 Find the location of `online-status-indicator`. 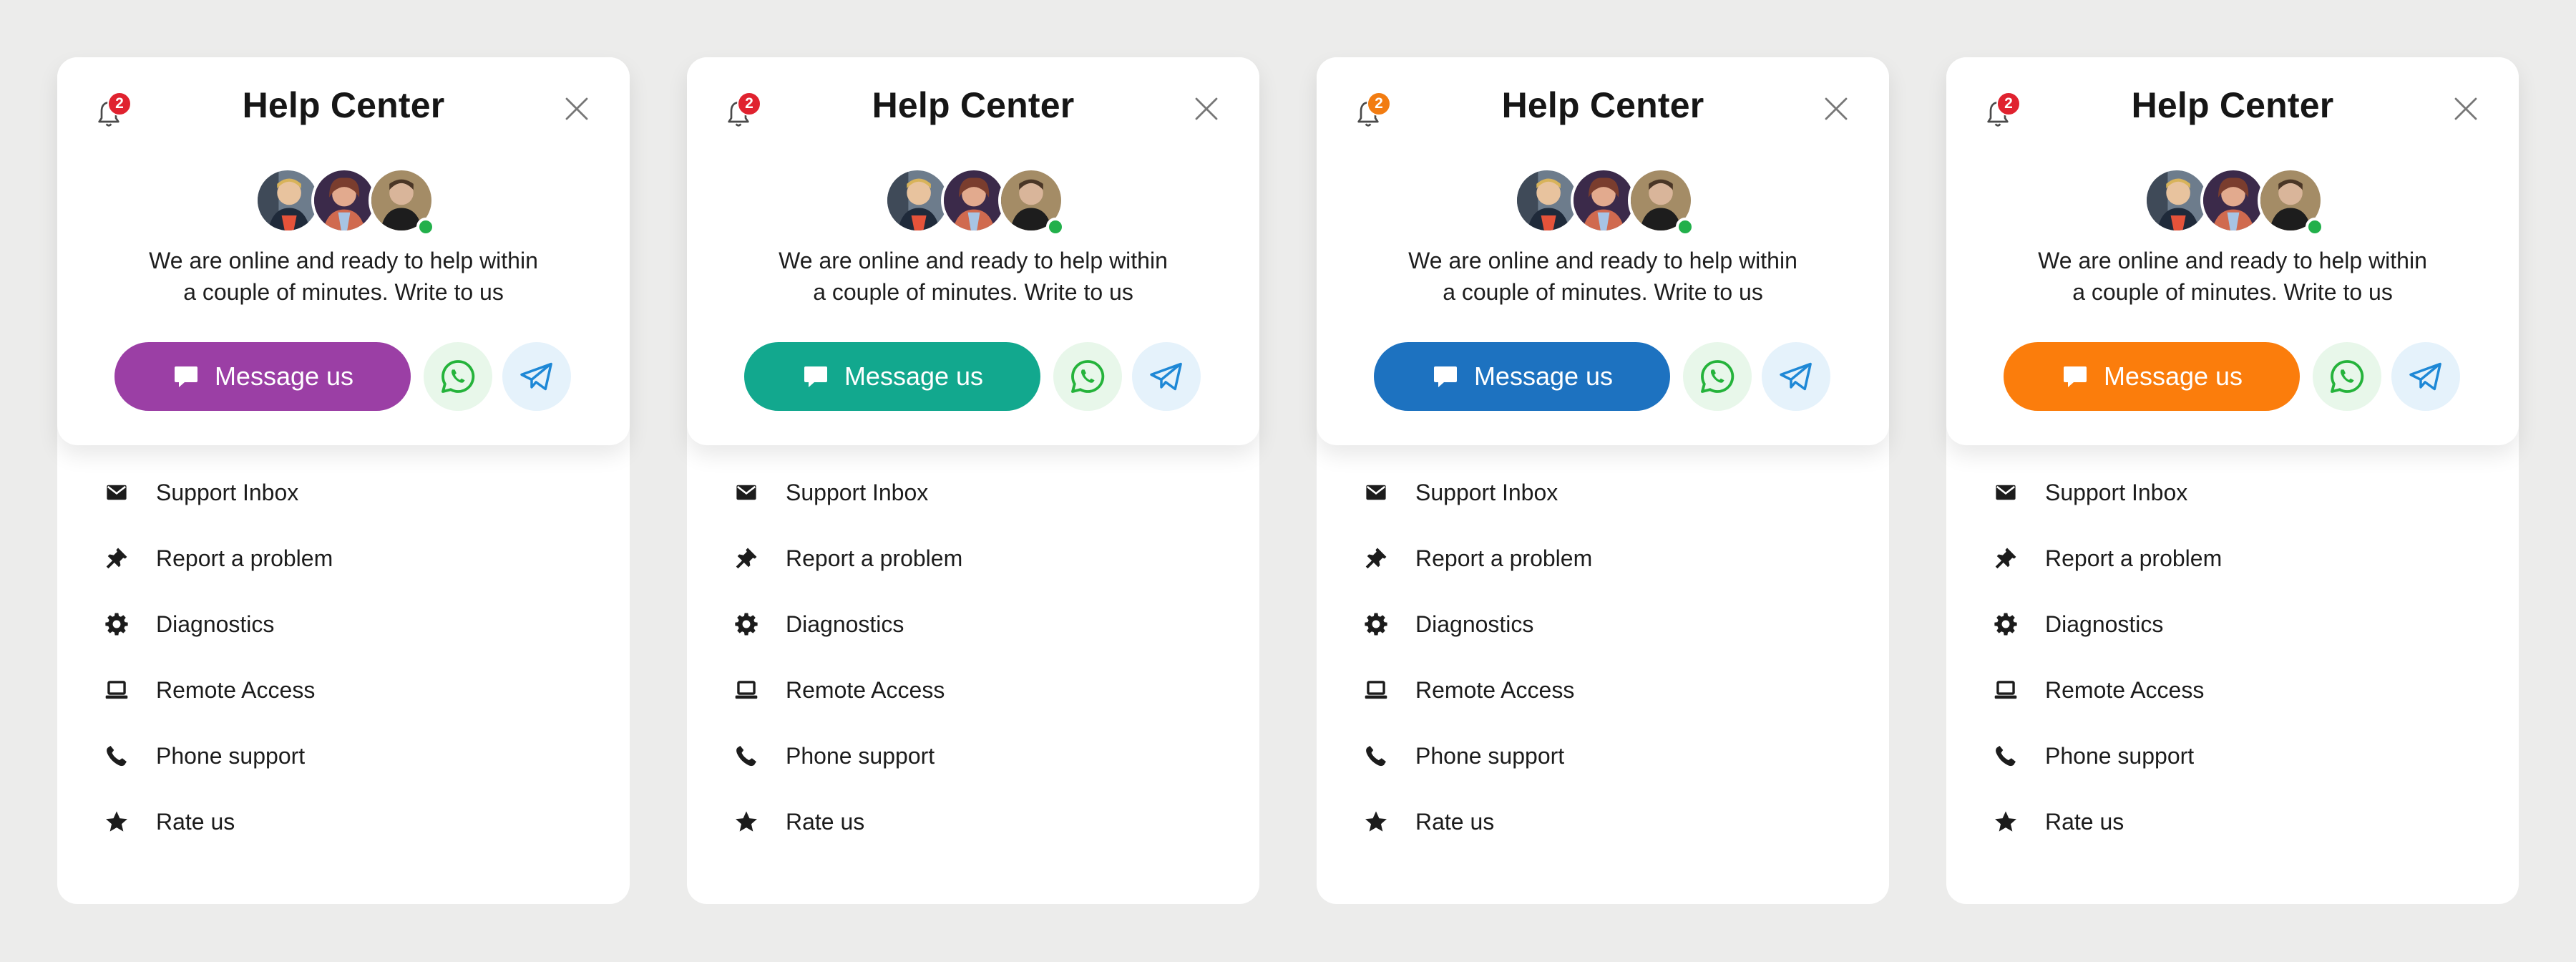

online-status-indicator is located at coordinates (1055, 227).